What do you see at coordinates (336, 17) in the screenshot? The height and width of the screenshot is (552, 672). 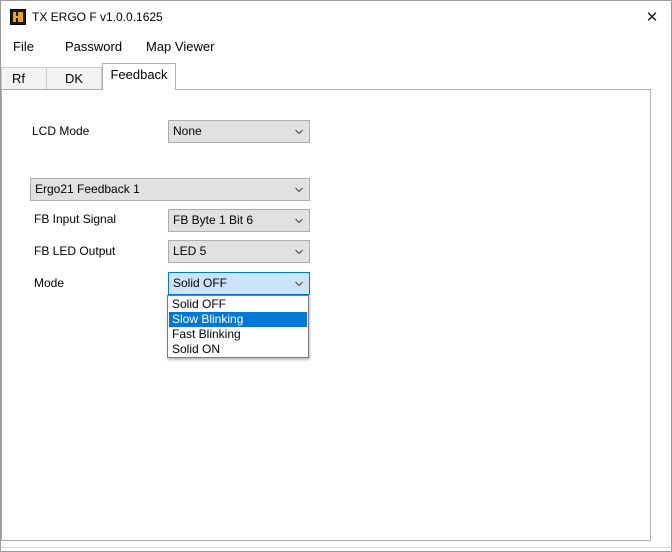 I see `title-bar: TX ERGO F v1.0.0.1625 ✕` at bounding box center [336, 17].